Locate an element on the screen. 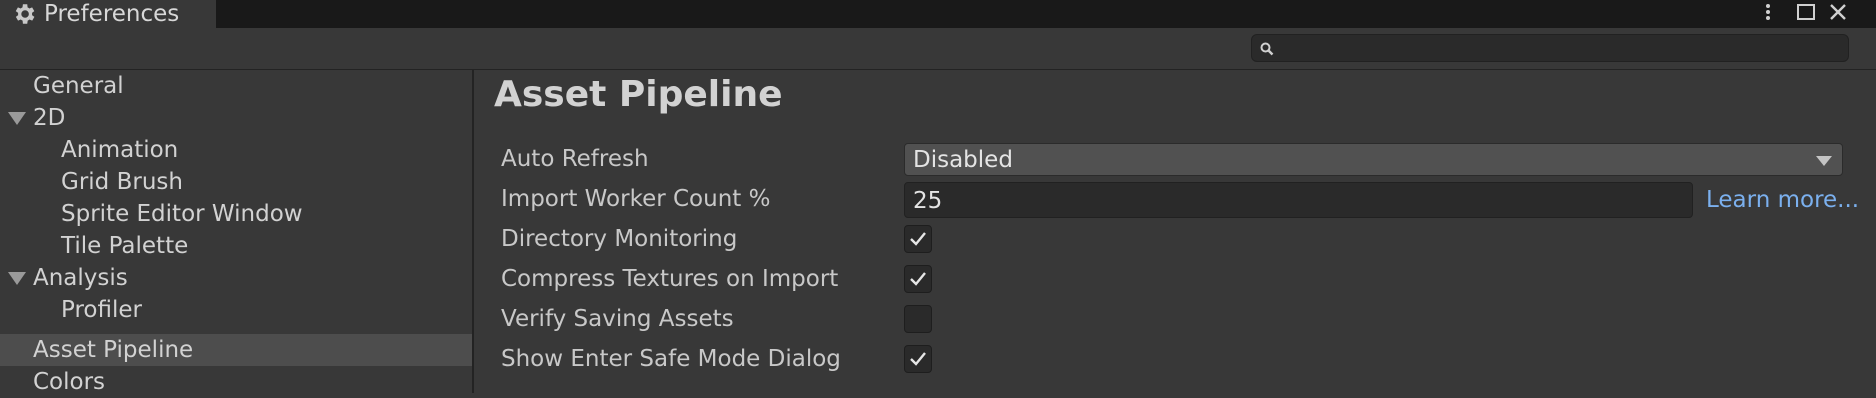 This screenshot has height=398, width=1876. search-icon is located at coordinates (1267, 50).